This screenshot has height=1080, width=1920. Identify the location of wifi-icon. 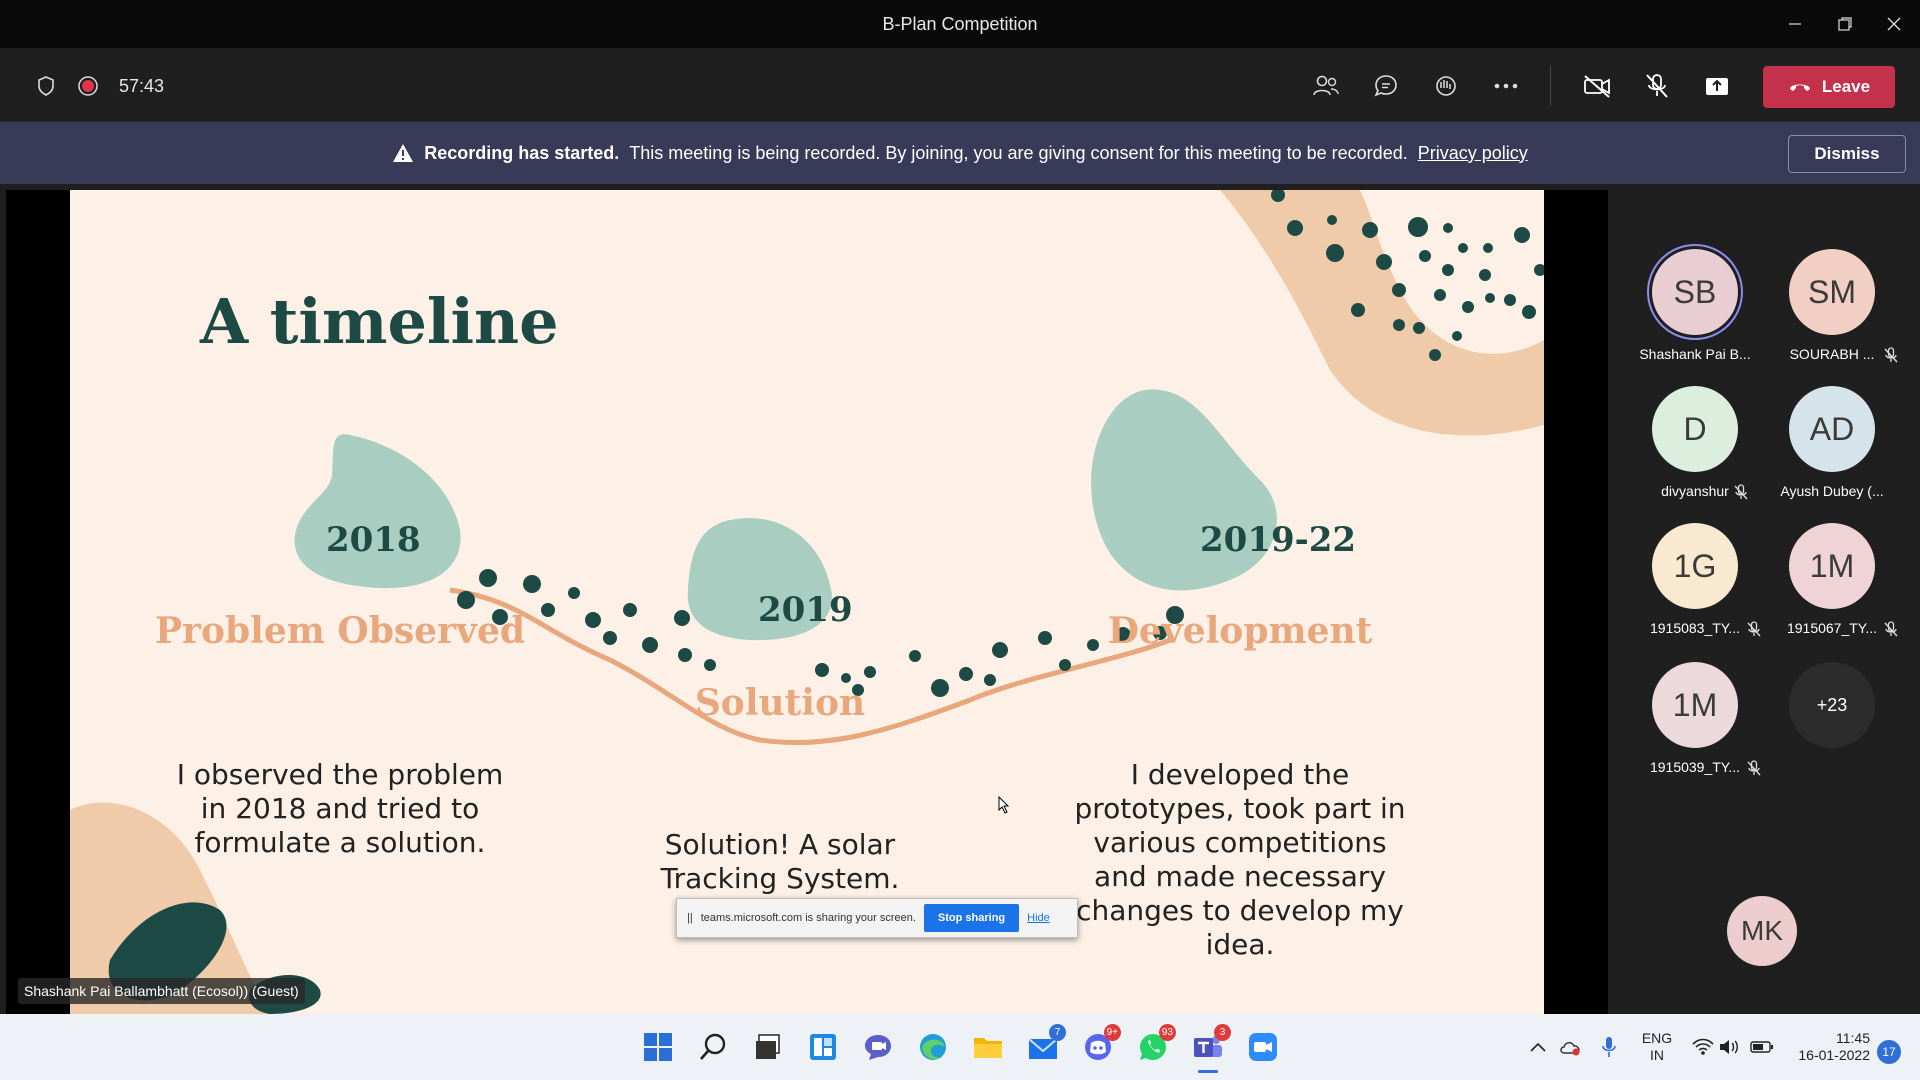
(1703, 1047).